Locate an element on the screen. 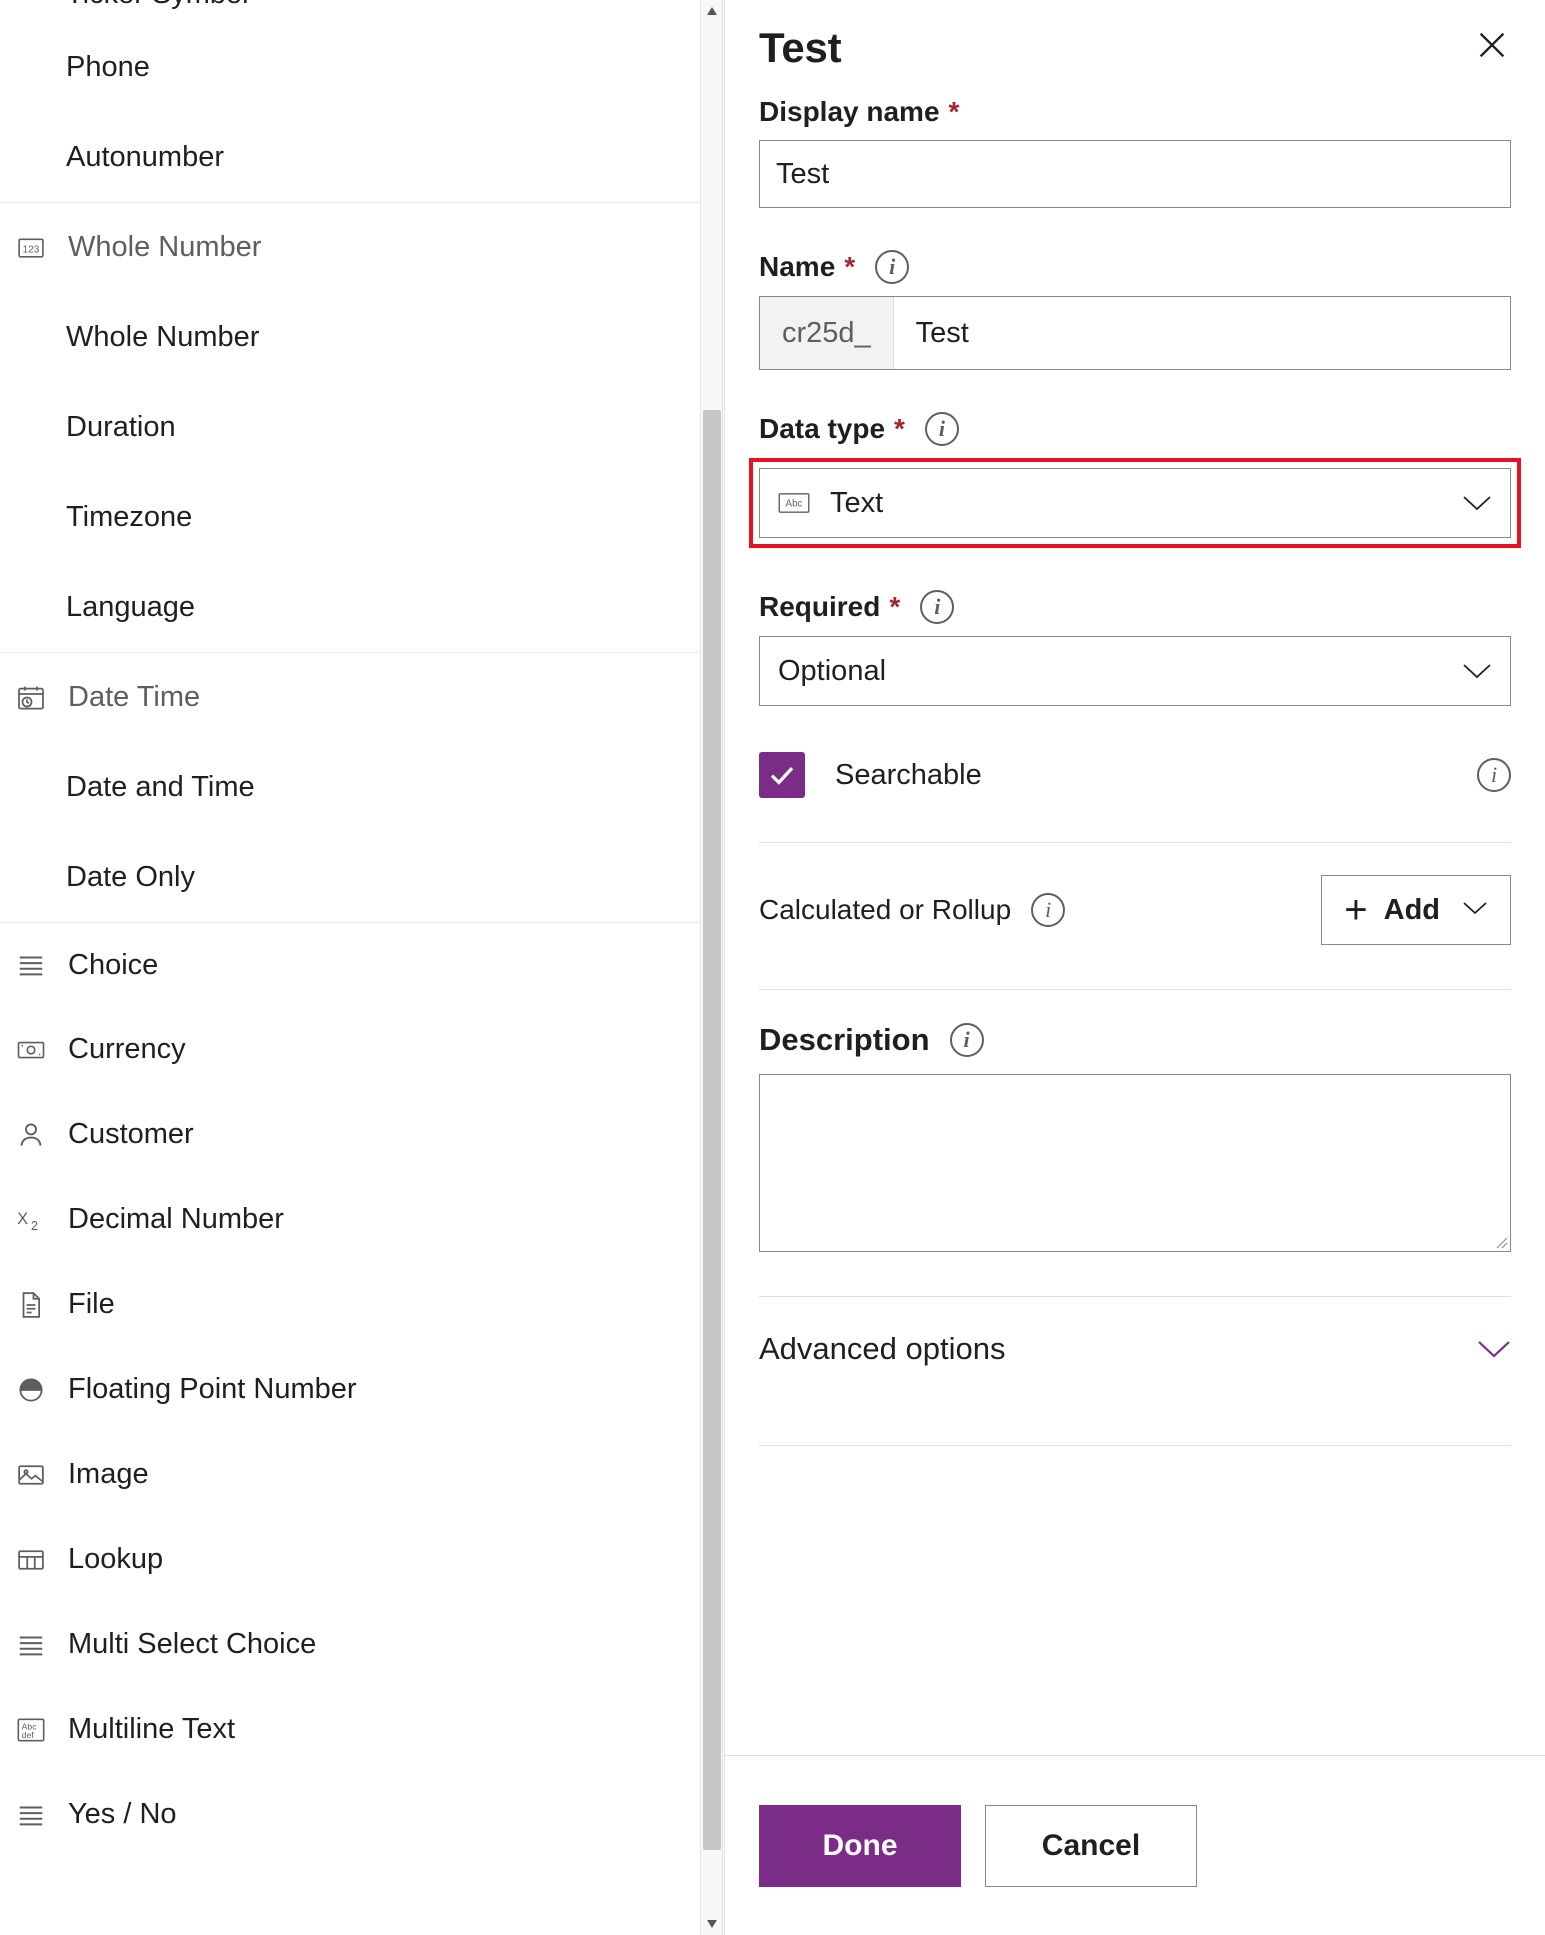 This screenshot has height=1935, width=1545. svg-text: Abc is located at coordinates (794, 504).